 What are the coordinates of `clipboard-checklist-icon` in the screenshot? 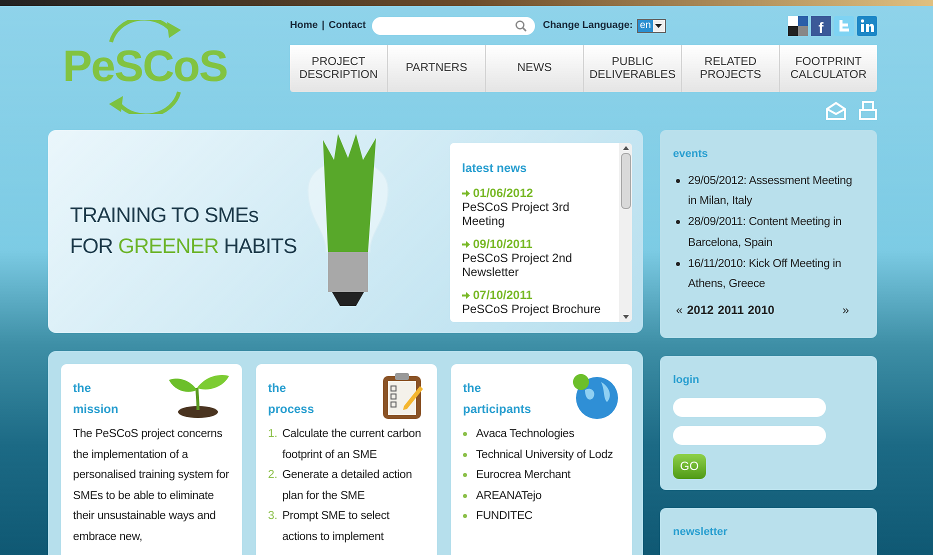 It's located at (403, 396).